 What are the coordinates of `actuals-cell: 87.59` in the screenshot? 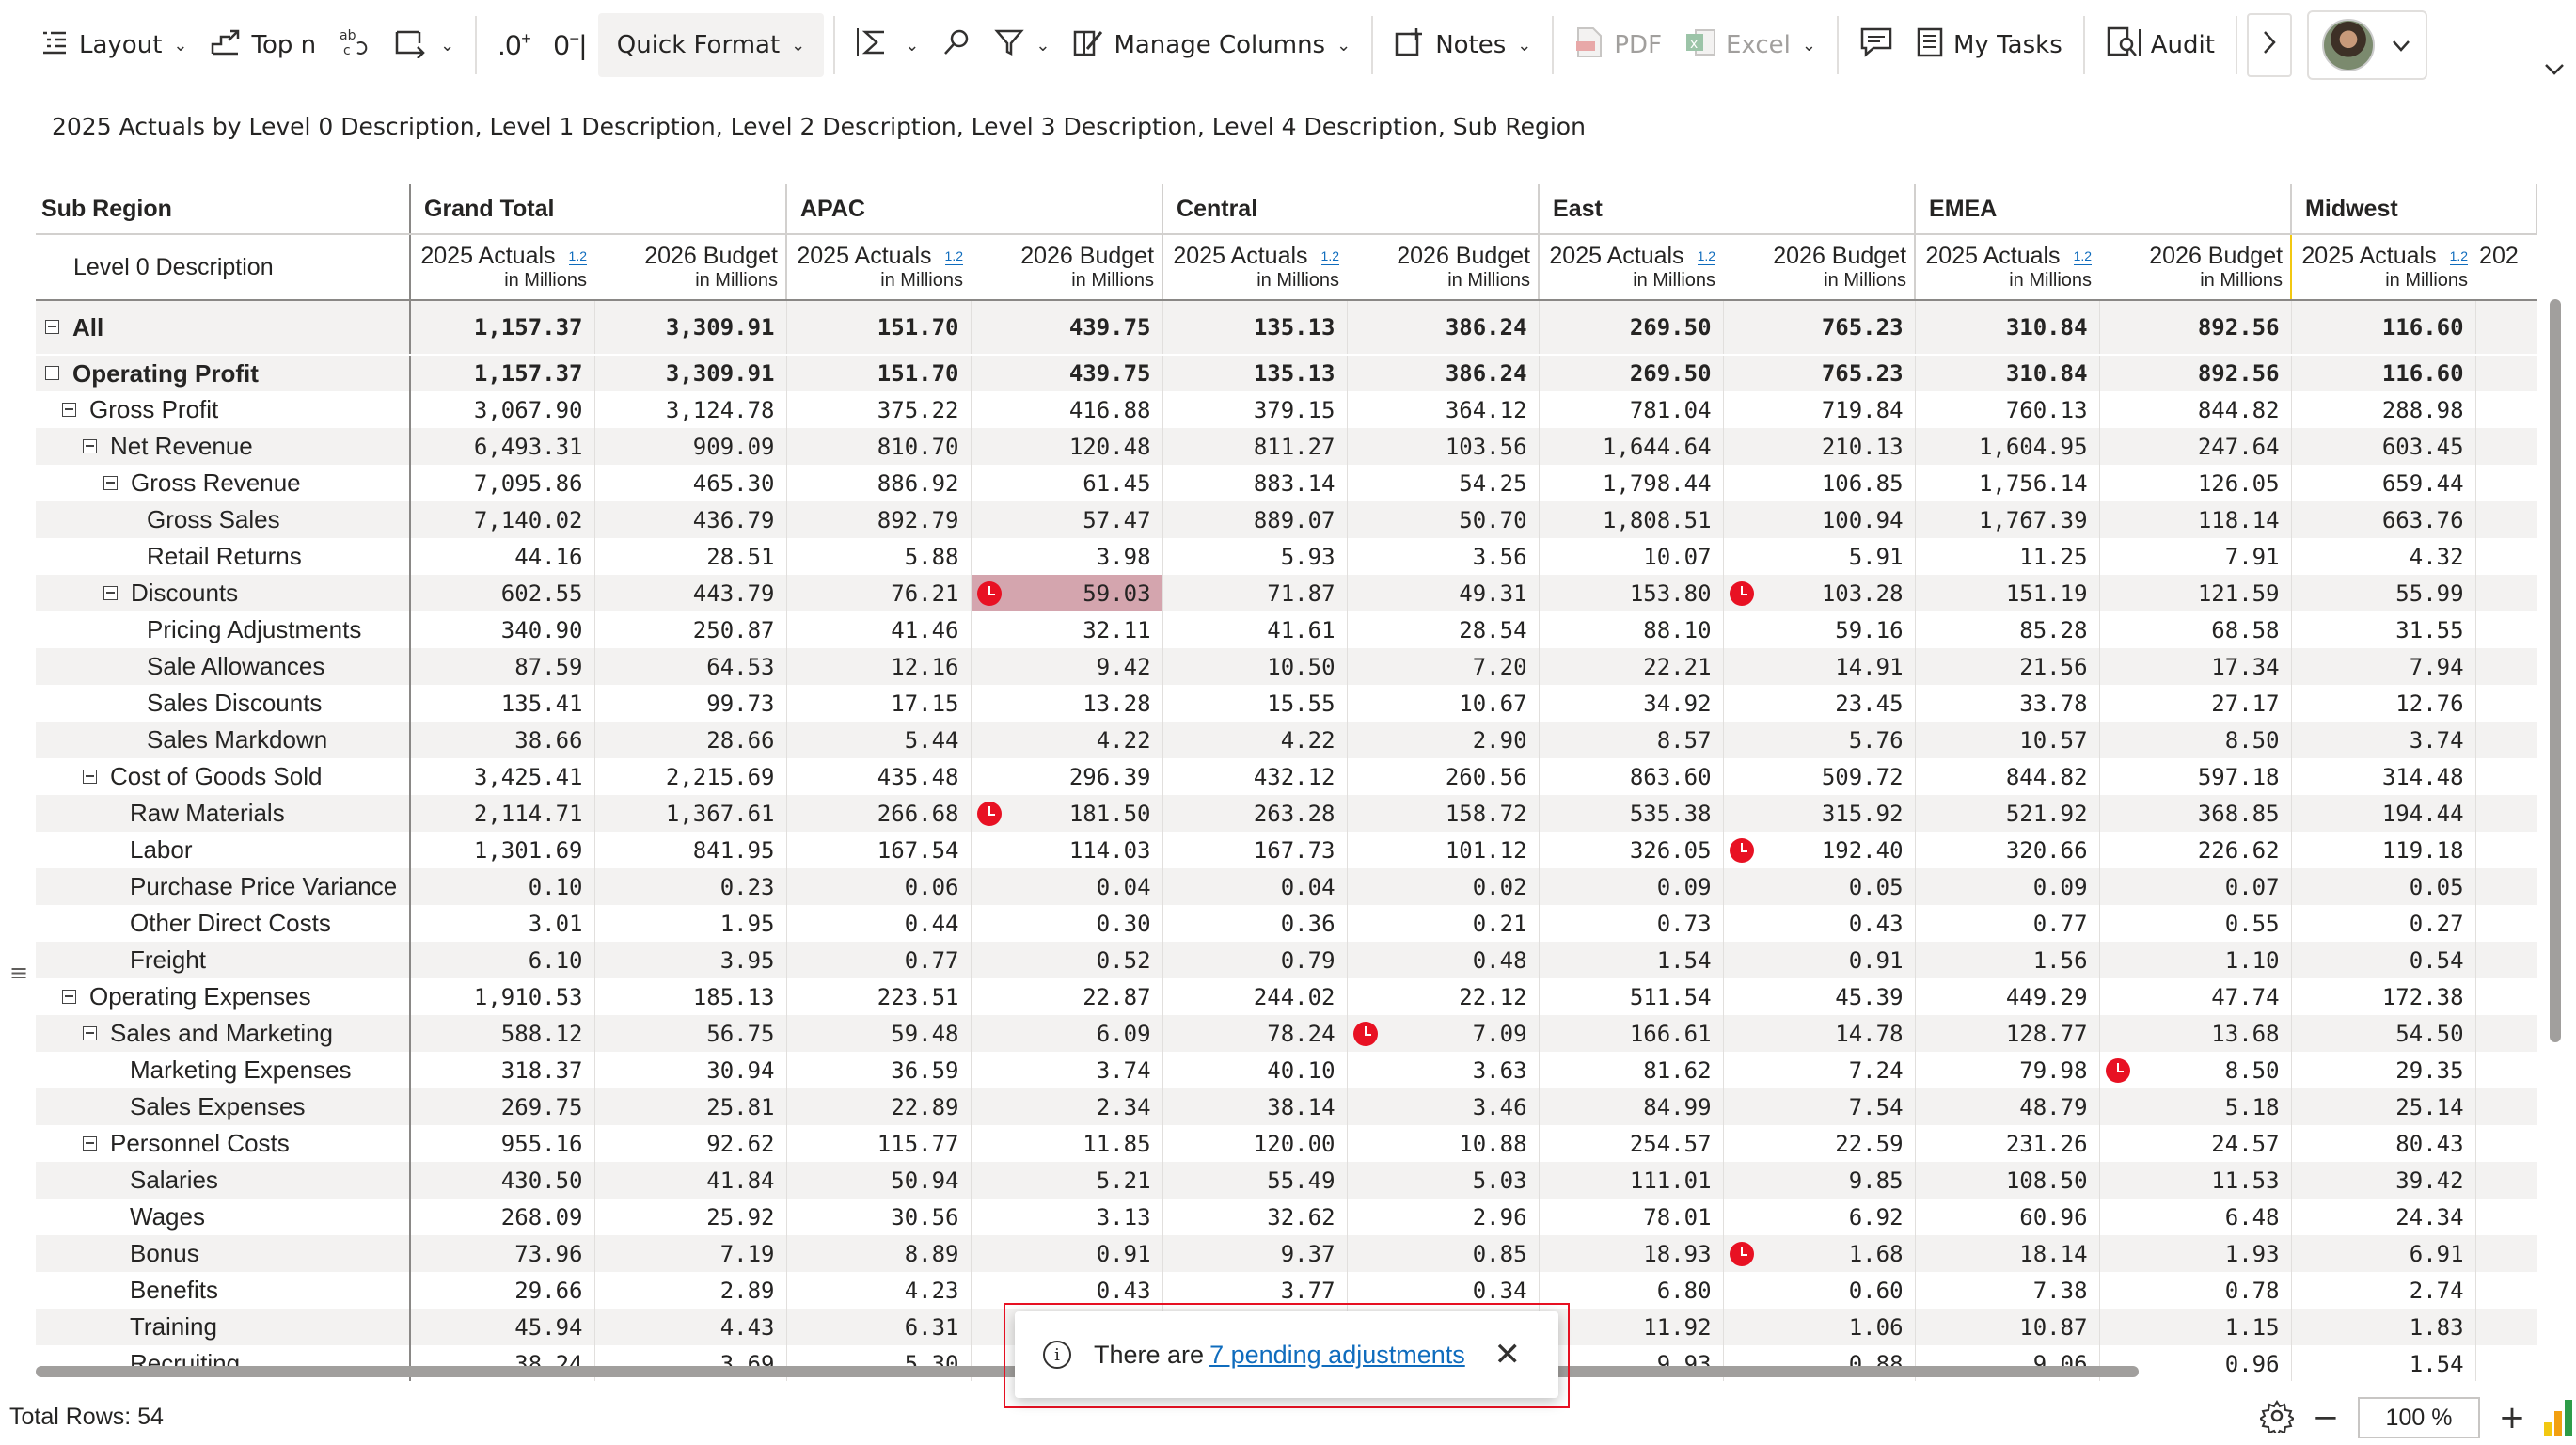 It's located at (502, 666).